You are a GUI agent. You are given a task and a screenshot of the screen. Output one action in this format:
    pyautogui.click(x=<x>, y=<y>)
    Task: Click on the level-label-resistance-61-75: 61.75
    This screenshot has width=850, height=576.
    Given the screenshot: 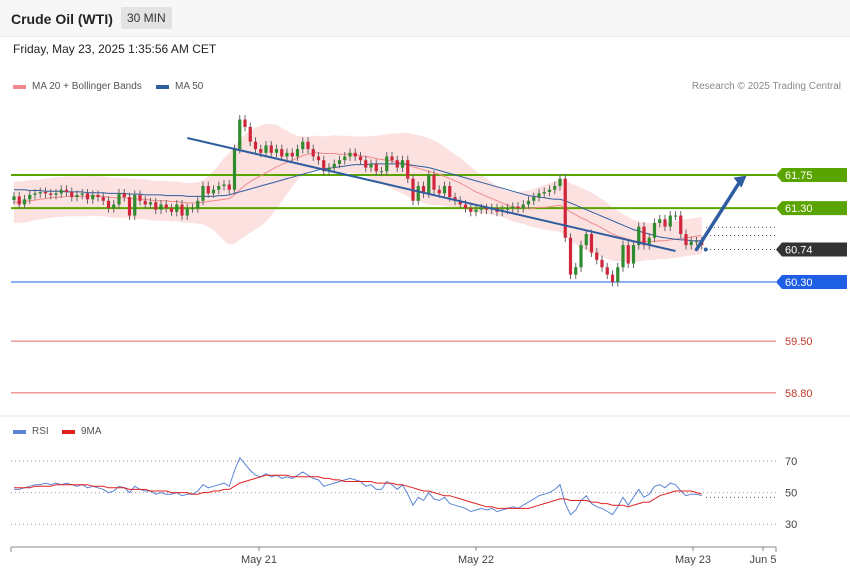 What is the action you would take?
    pyautogui.click(x=799, y=176)
    